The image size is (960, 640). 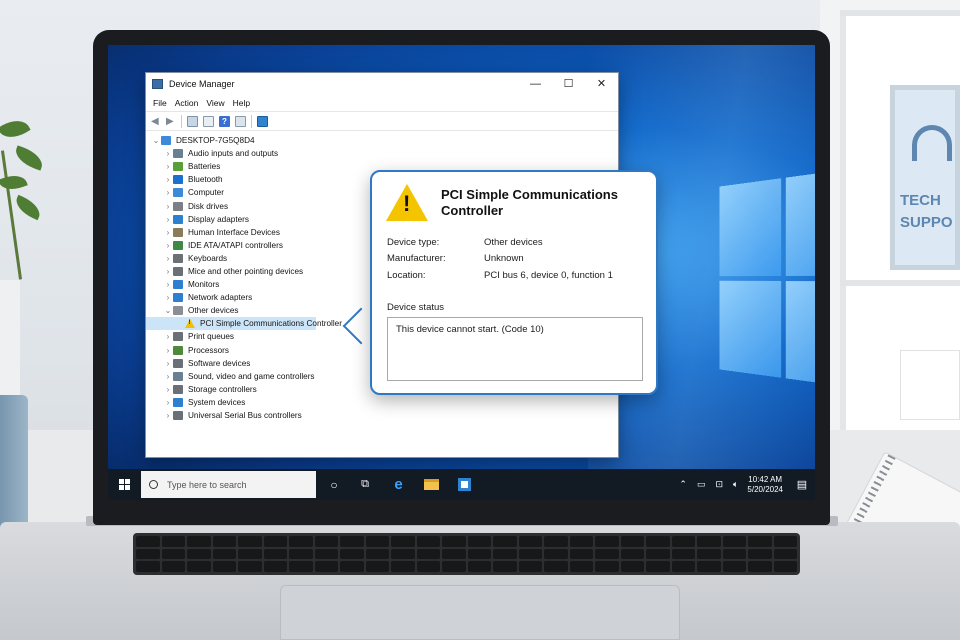 What do you see at coordinates (513, 242) in the screenshot?
I see `property-value: Other devices` at bounding box center [513, 242].